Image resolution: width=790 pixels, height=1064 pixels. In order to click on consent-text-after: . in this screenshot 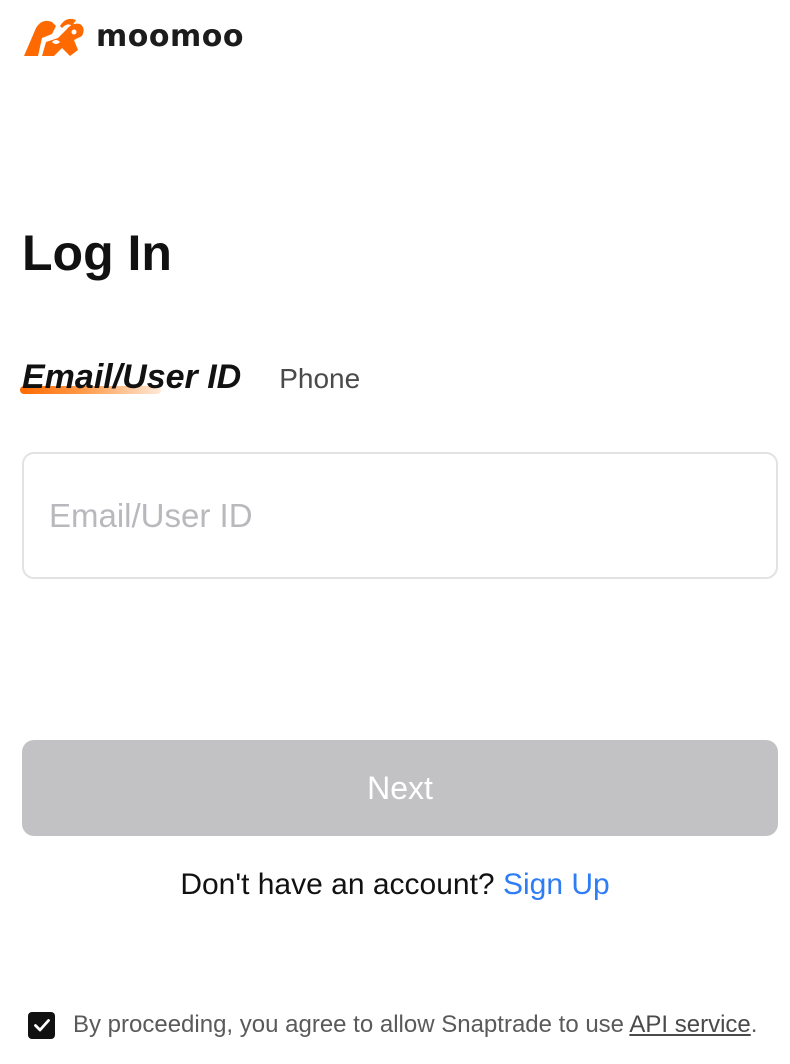, I will do `click(754, 1024)`.